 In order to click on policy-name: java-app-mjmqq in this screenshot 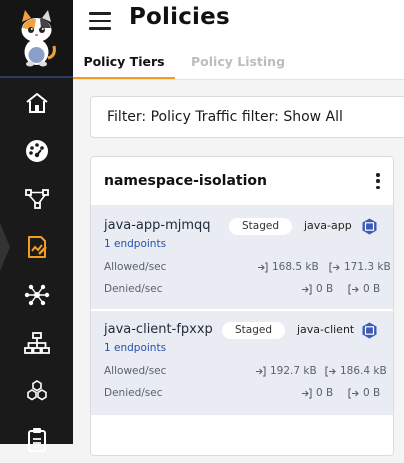, I will do `click(157, 225)`.